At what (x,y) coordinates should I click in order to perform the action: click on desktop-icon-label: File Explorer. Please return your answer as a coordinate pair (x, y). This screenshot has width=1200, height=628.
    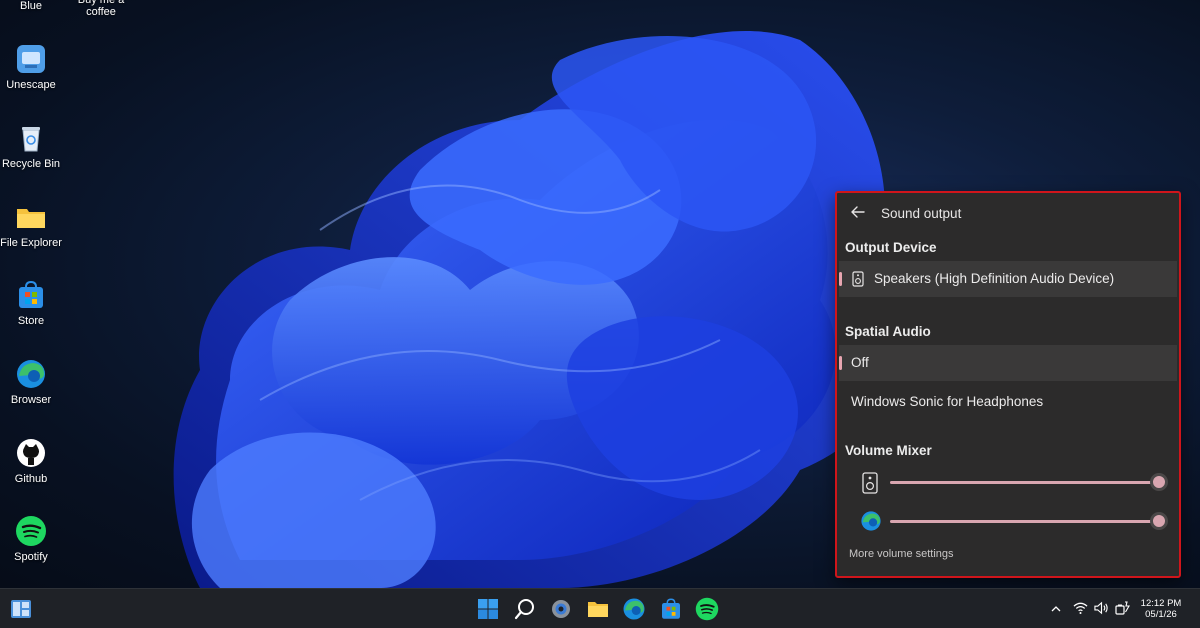
    Looking at the image, I should click on (31, 243).